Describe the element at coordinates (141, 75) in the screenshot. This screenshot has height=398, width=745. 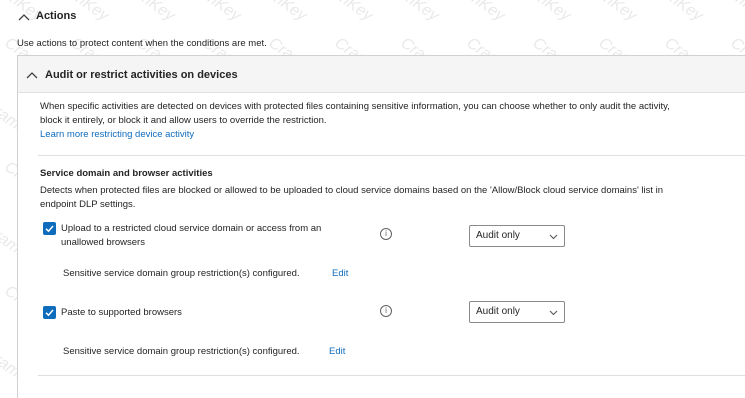
I see `panel-title: Audit or restrict activities on devices` at that location.